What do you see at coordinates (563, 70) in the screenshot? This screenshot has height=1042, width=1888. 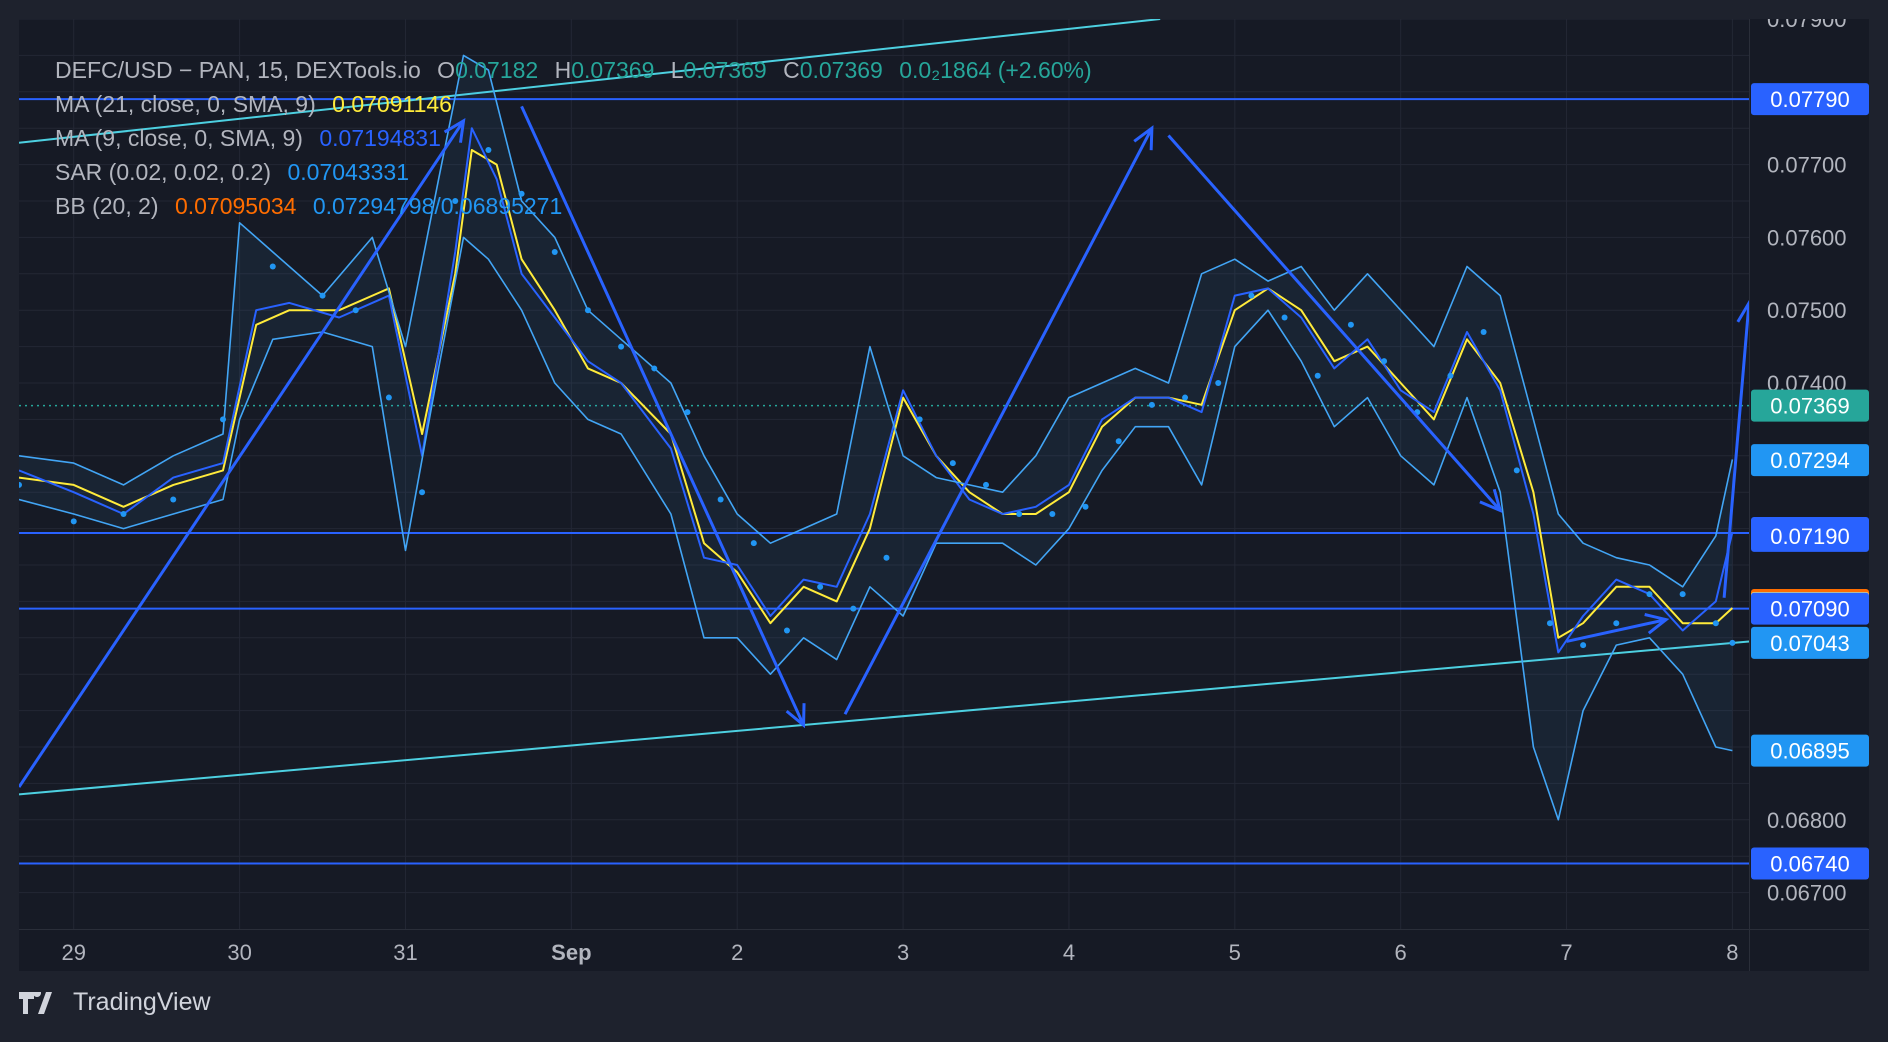 I see `legend-high-label: H` at bounding box center [563, 70].